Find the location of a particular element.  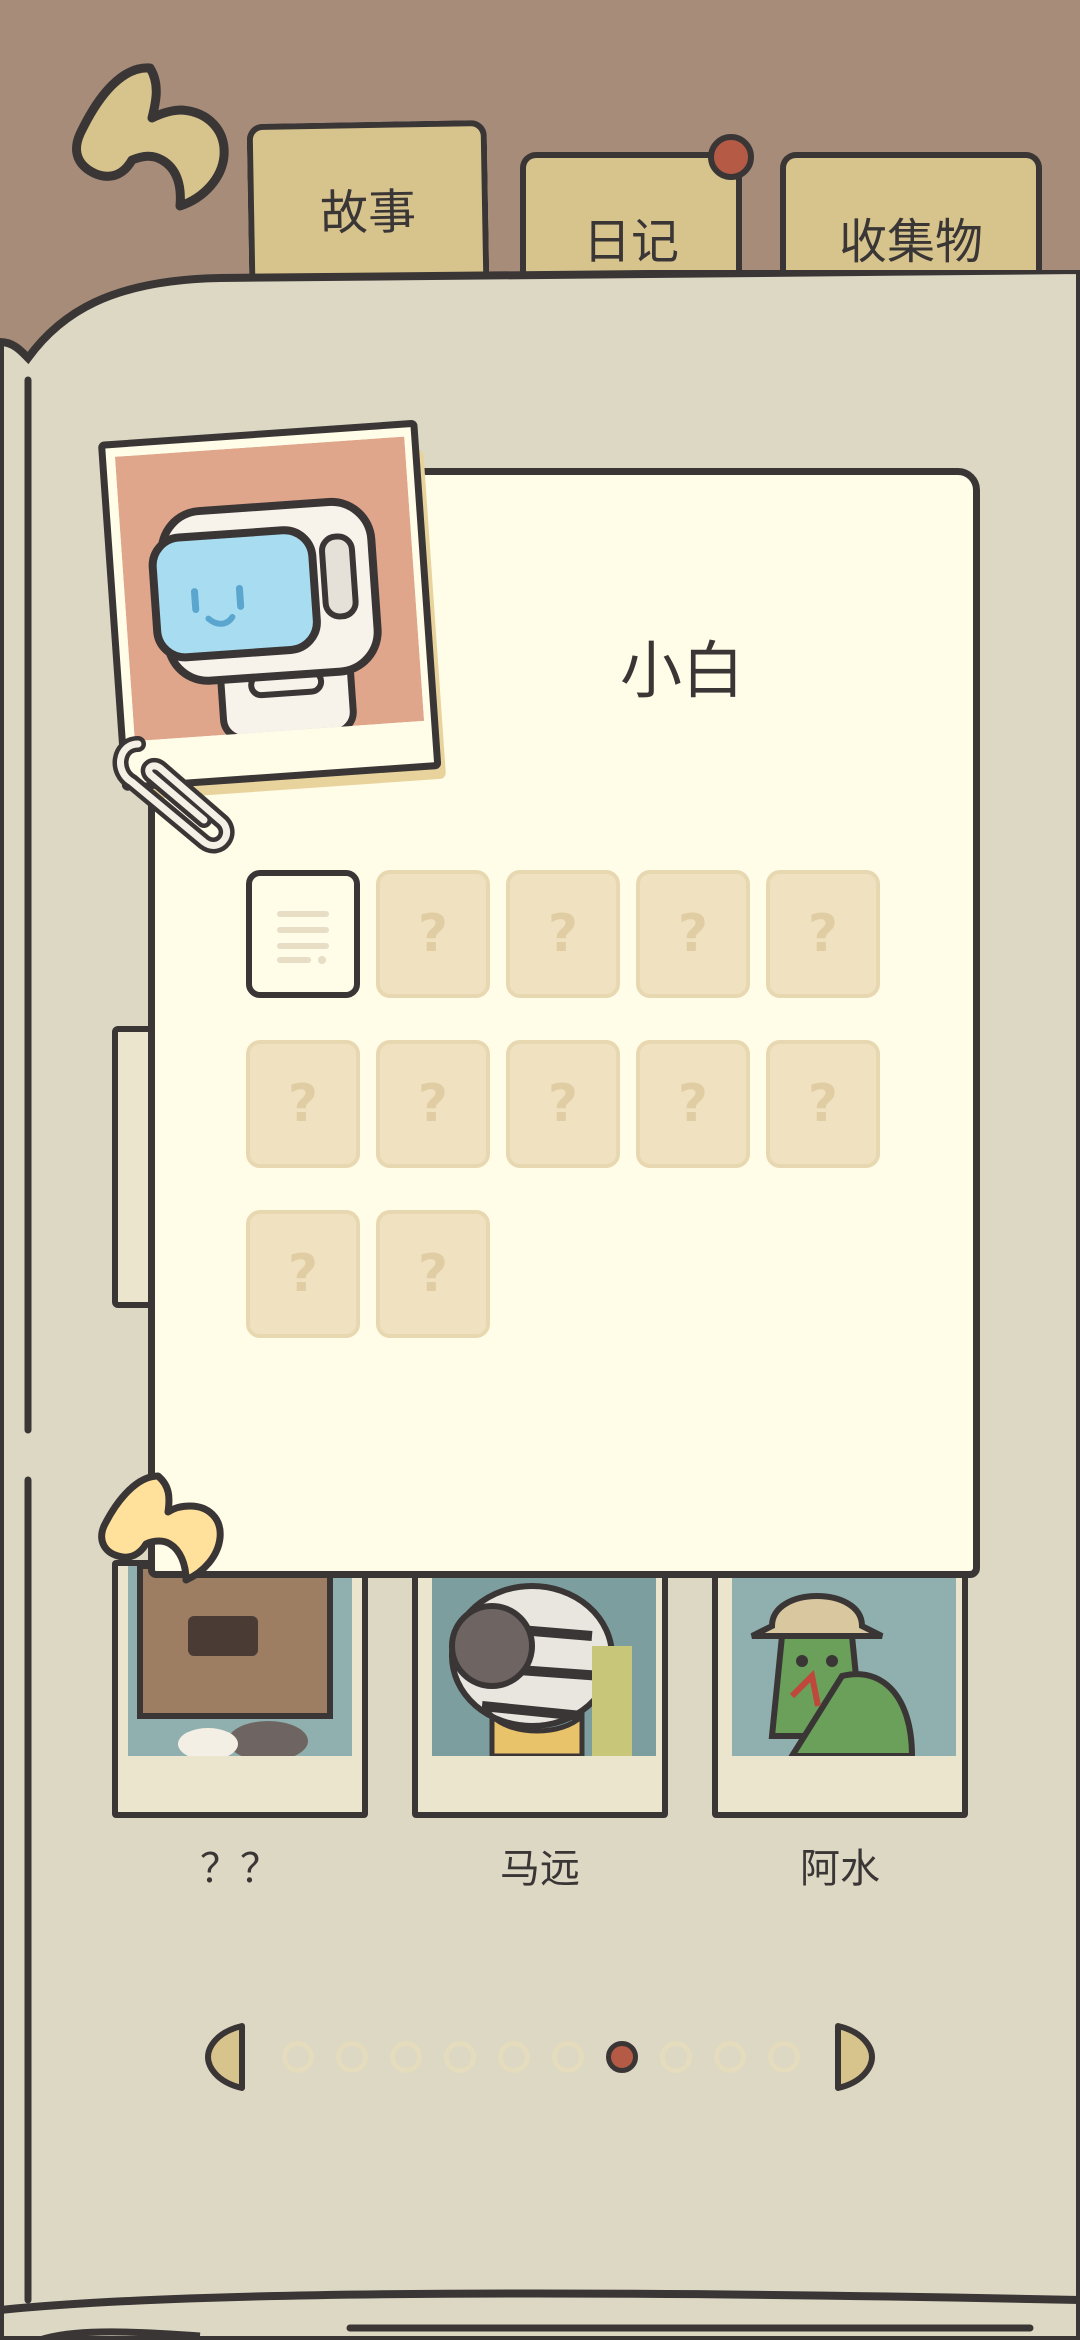

tab-collection-label: 收集物 is located at coordinates (910, 242).